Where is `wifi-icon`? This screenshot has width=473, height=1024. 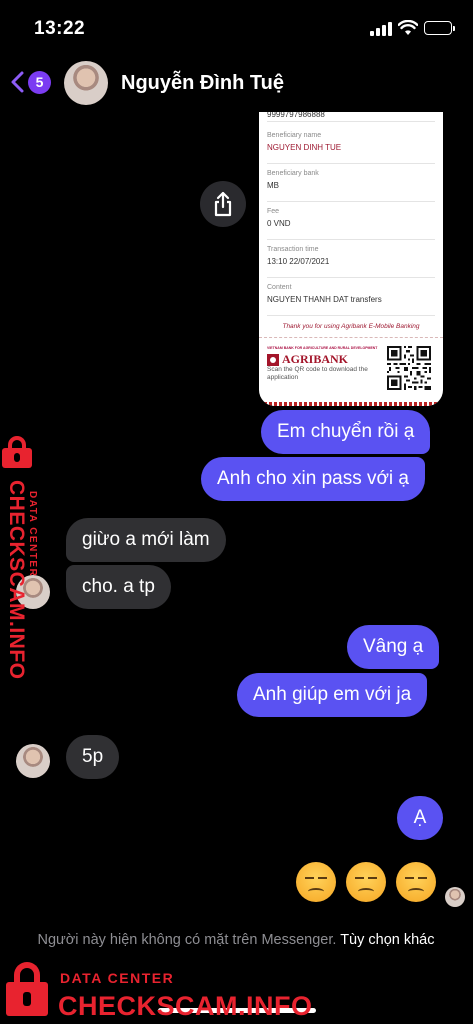 wifi-icon is located at coordinates (408, 27).